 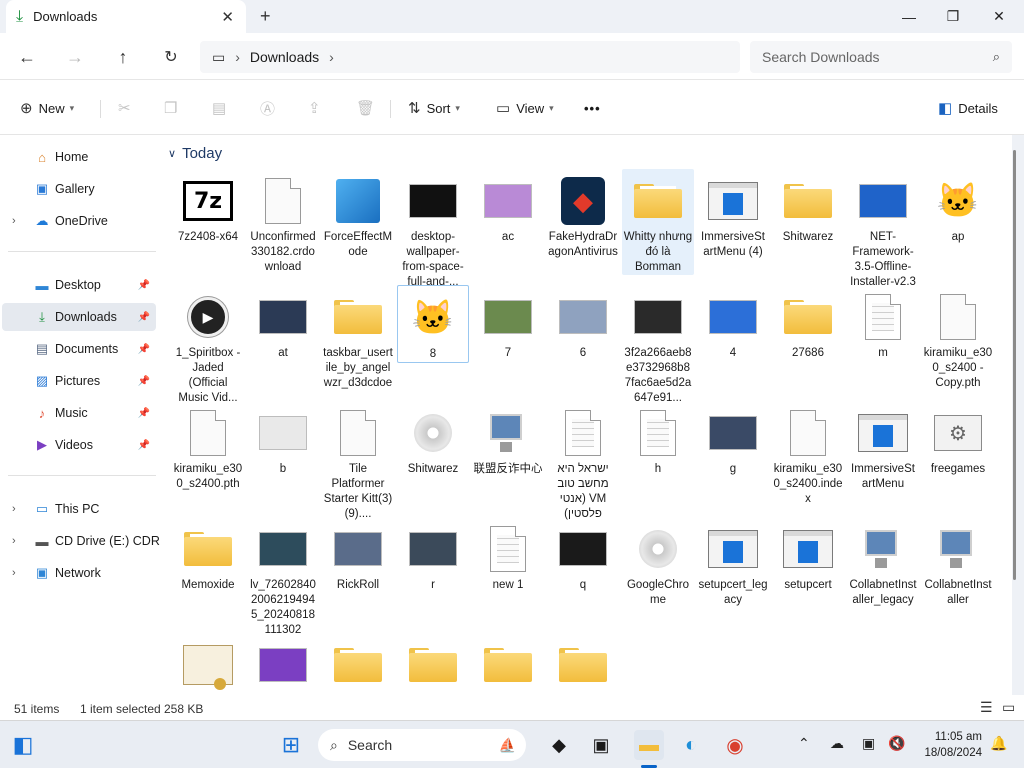 What do you see at coordinates (508, 555) in the screenshot?
I see `file-item: new 1` at bounding box center [508, 555].